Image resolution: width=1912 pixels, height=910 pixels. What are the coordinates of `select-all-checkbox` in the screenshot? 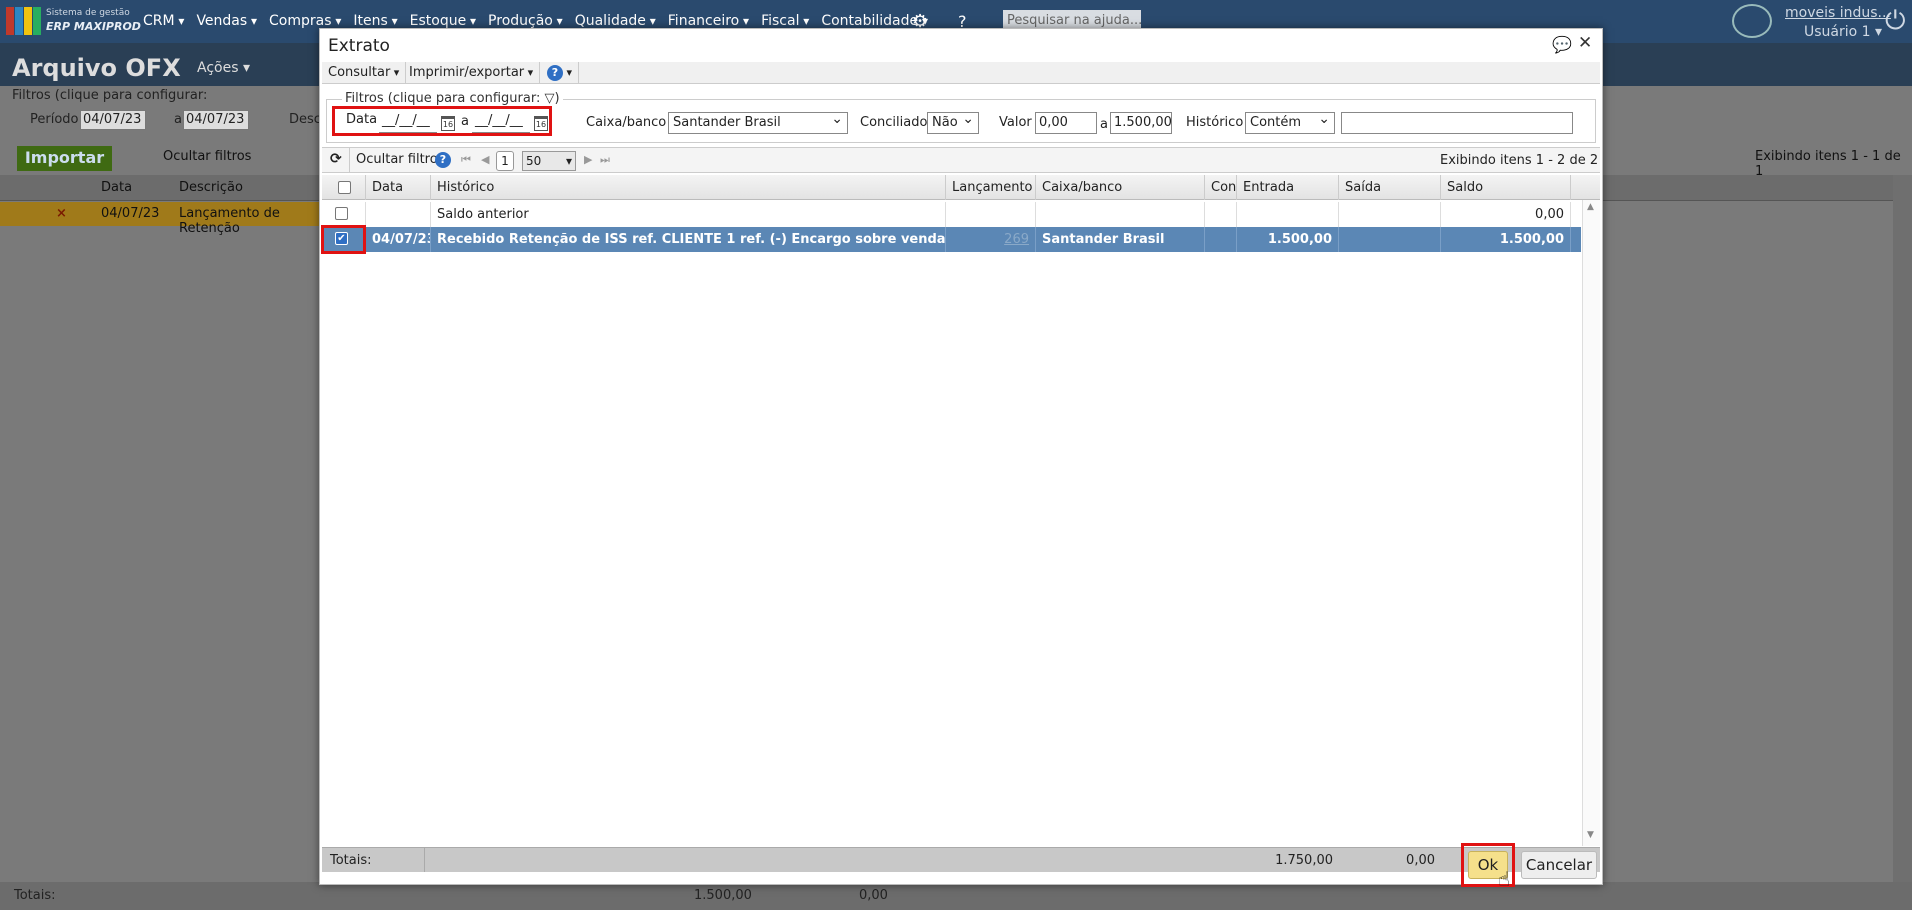 It's located at (344, 187).